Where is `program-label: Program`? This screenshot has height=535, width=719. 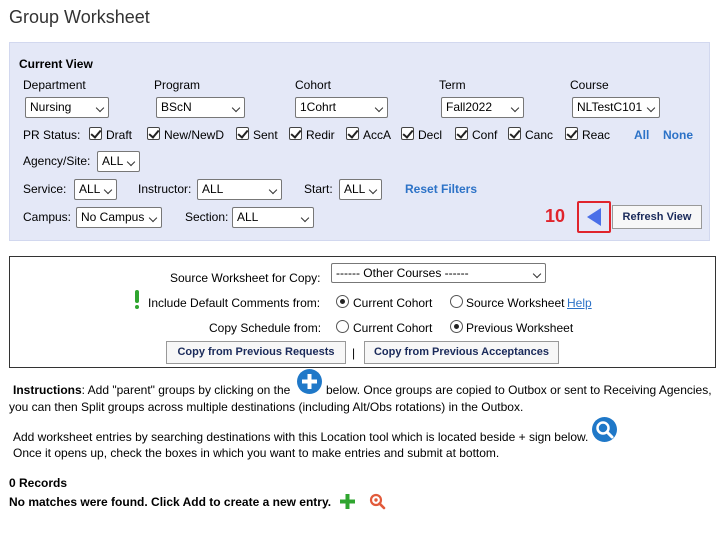 program-label: Program is located at coordinates (177, 85).